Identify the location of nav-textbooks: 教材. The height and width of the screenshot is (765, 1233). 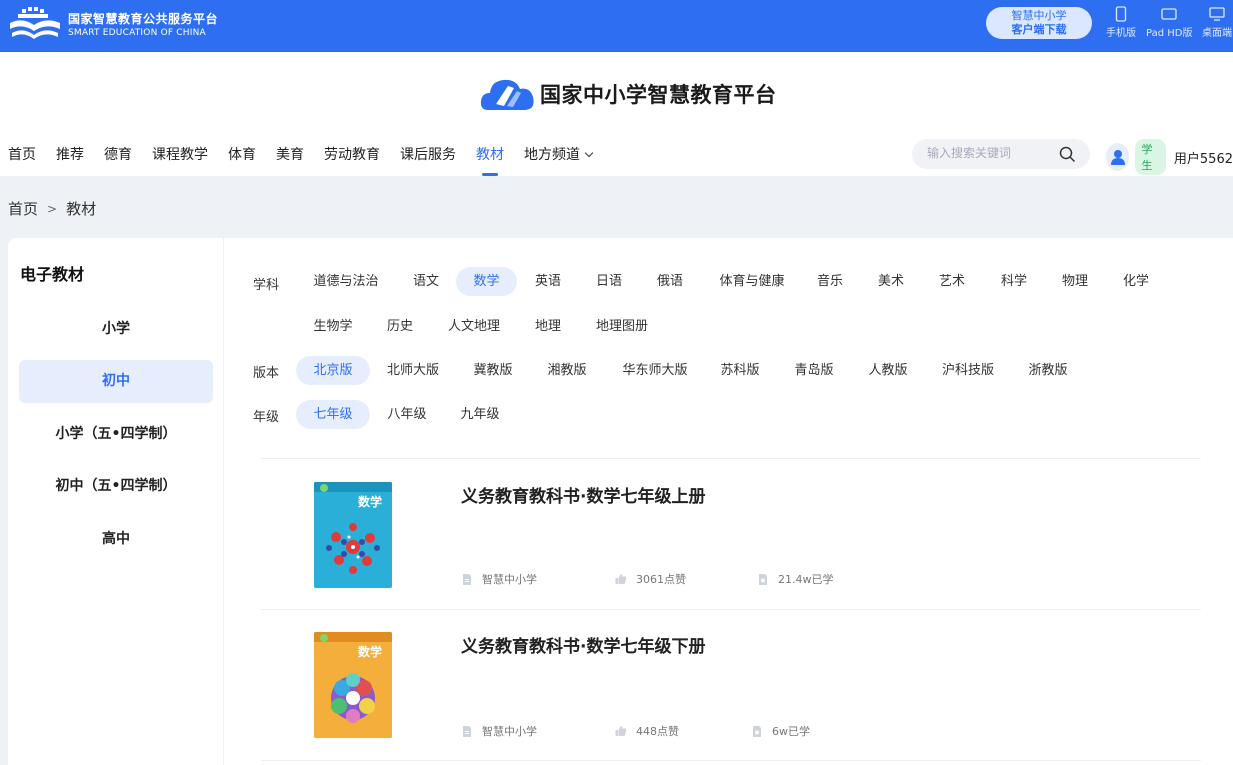
(490, 160).